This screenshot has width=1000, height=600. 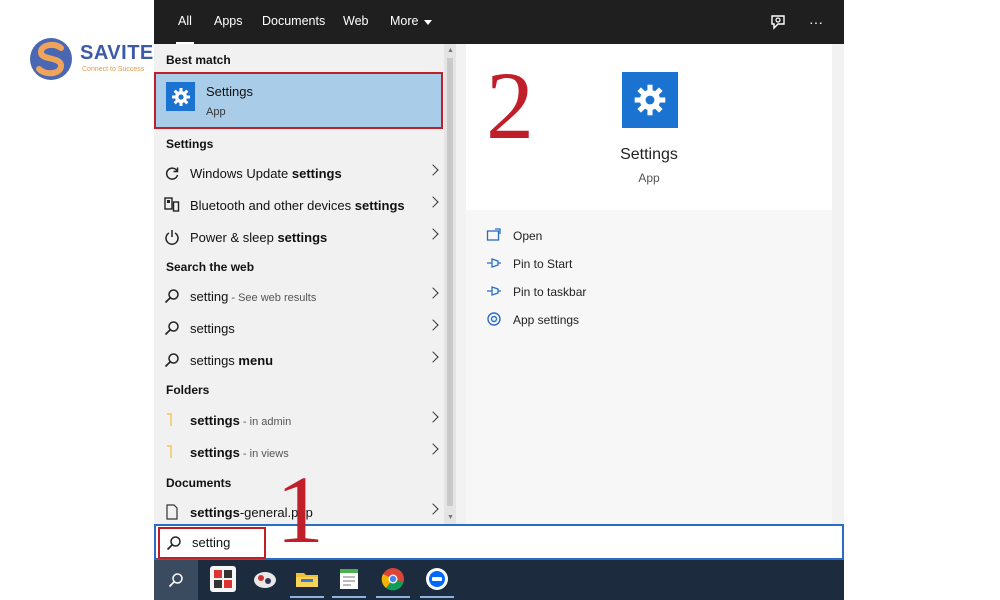 What do you see at coordinates (510, 105) in the screenshot?
I see `annotation-step-2: 2` at bounding box center [510, 105].